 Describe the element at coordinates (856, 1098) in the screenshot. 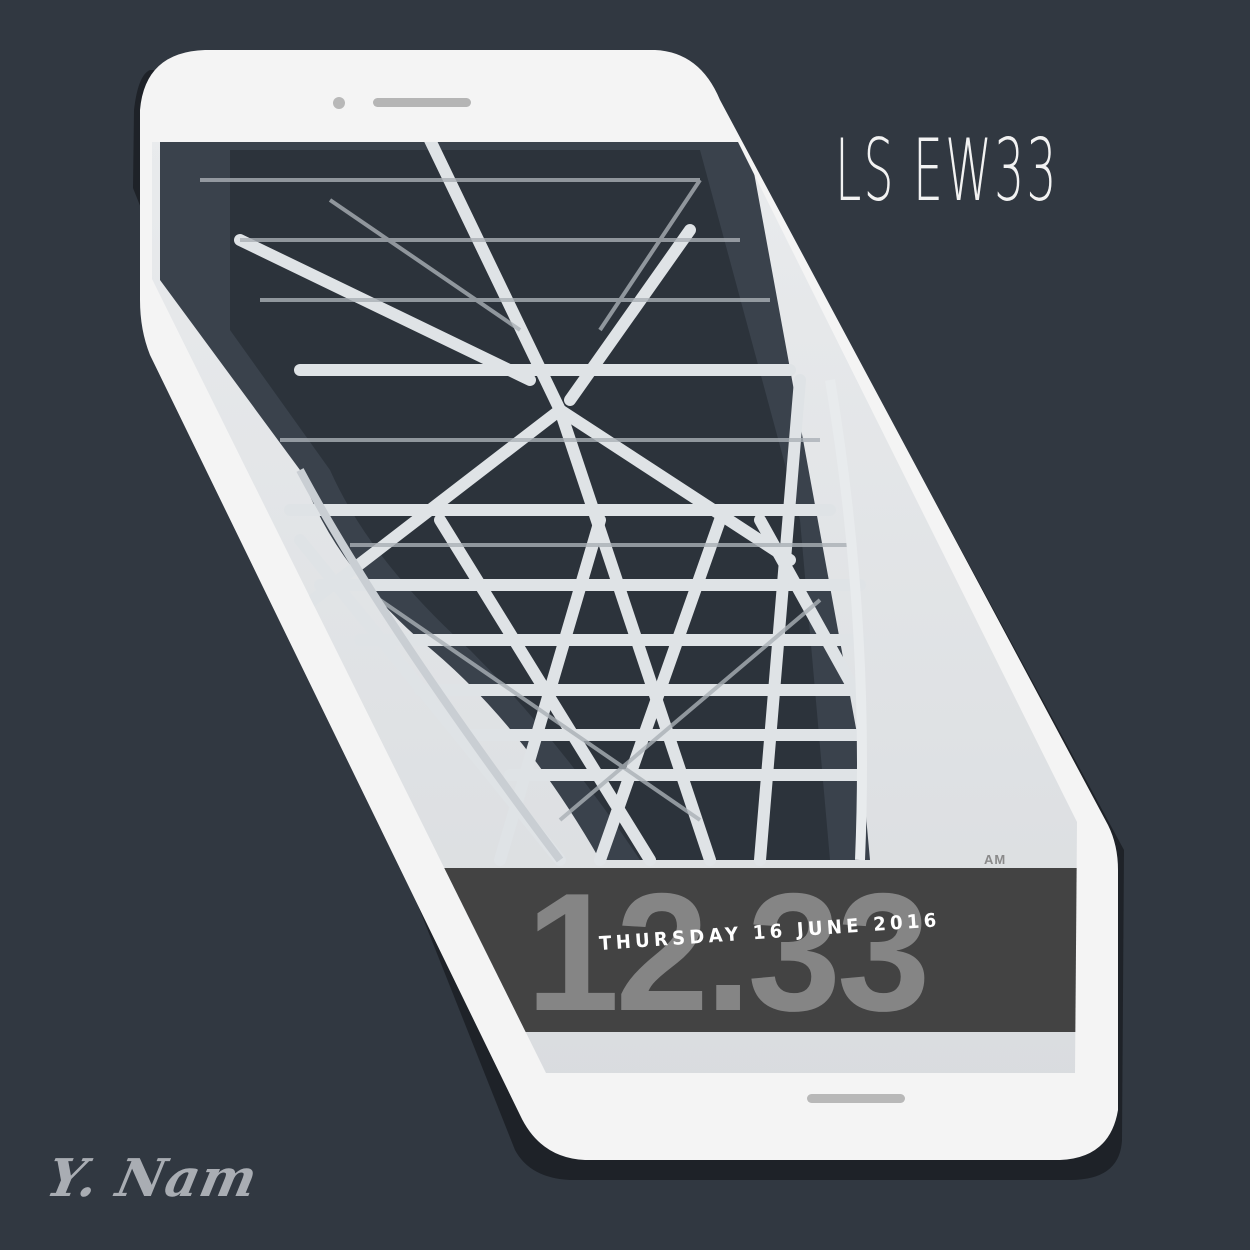

I see `home-bar-icon` at that location.